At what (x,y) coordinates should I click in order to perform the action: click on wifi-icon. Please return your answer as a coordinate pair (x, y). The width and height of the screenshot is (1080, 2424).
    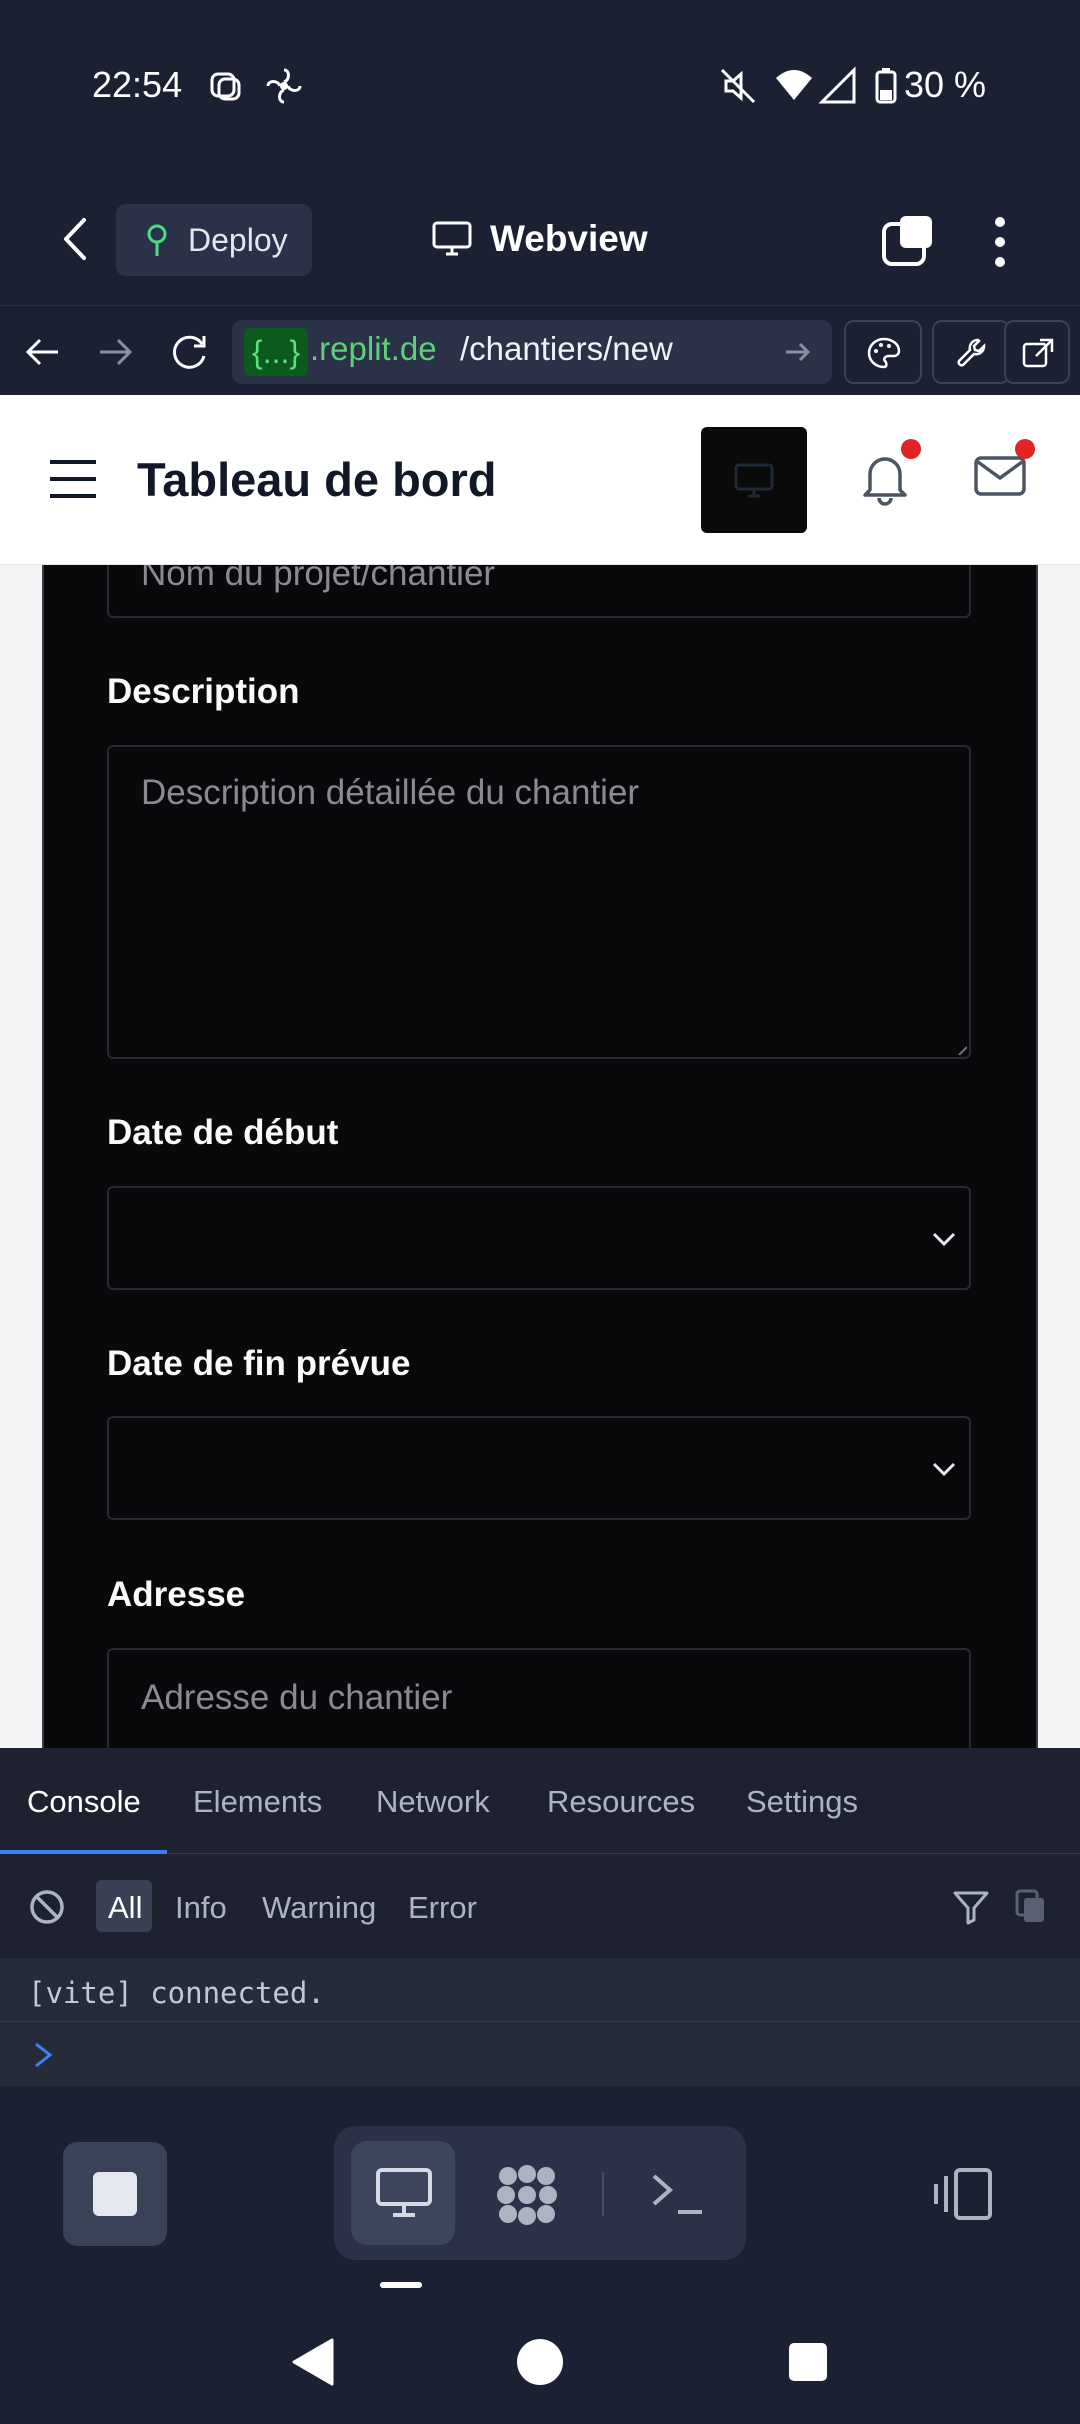
    Looking at the image, I should click on (794, 85).